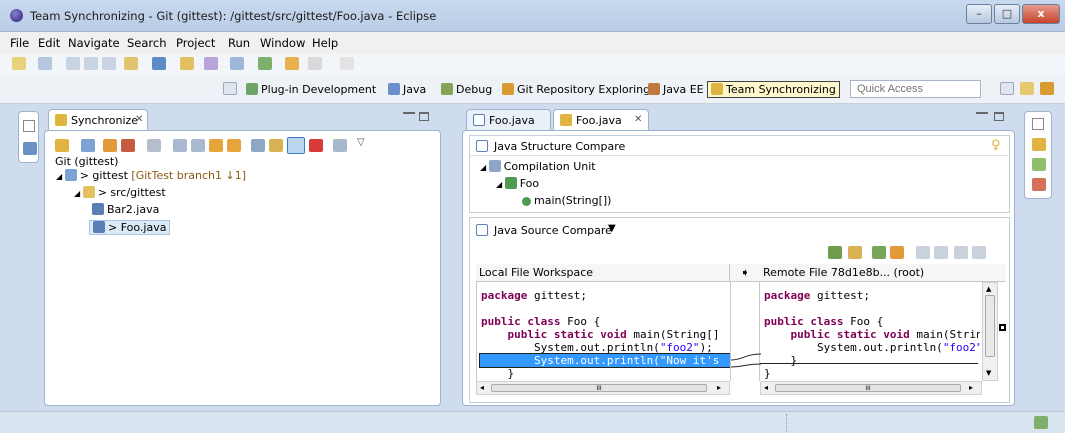  What do you see at coordinates (147, 43) in the screenshot?
I see `menu-search: Search` at bounding box center [147, 43].